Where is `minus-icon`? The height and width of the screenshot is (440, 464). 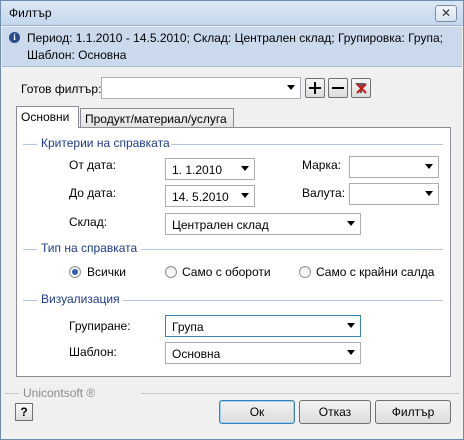 minus-icon is located at coordinates (338, 88).